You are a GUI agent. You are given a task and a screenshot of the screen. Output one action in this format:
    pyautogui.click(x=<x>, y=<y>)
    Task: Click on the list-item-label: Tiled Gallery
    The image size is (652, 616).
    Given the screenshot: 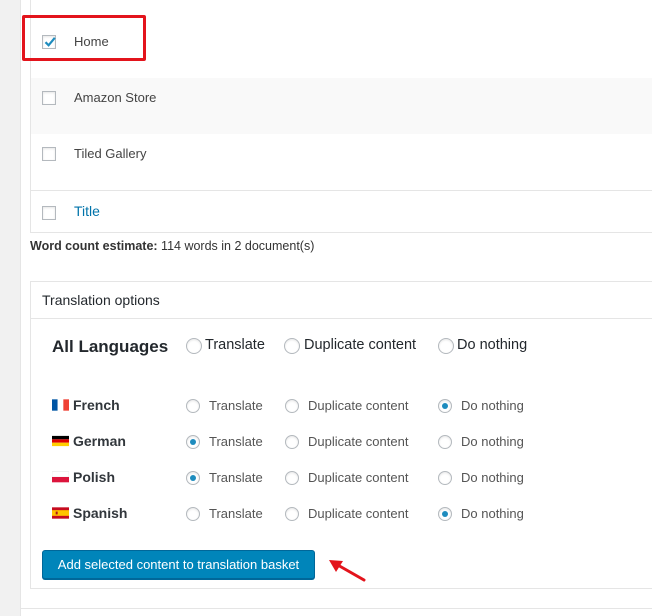 What is the action you would take?
    pyautogui.click(x=110, y=153)
    